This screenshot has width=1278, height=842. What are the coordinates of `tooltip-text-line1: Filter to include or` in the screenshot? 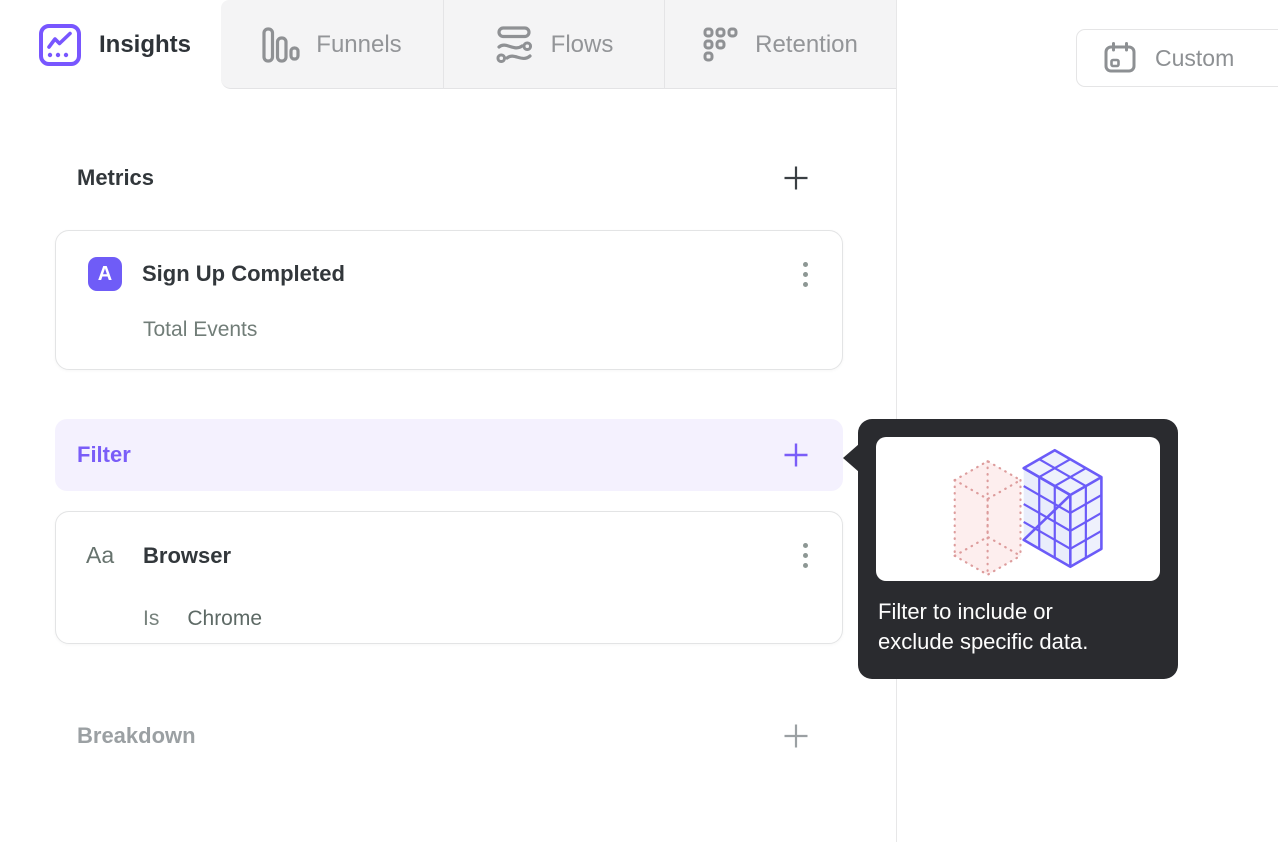 It's located at (965, 611).